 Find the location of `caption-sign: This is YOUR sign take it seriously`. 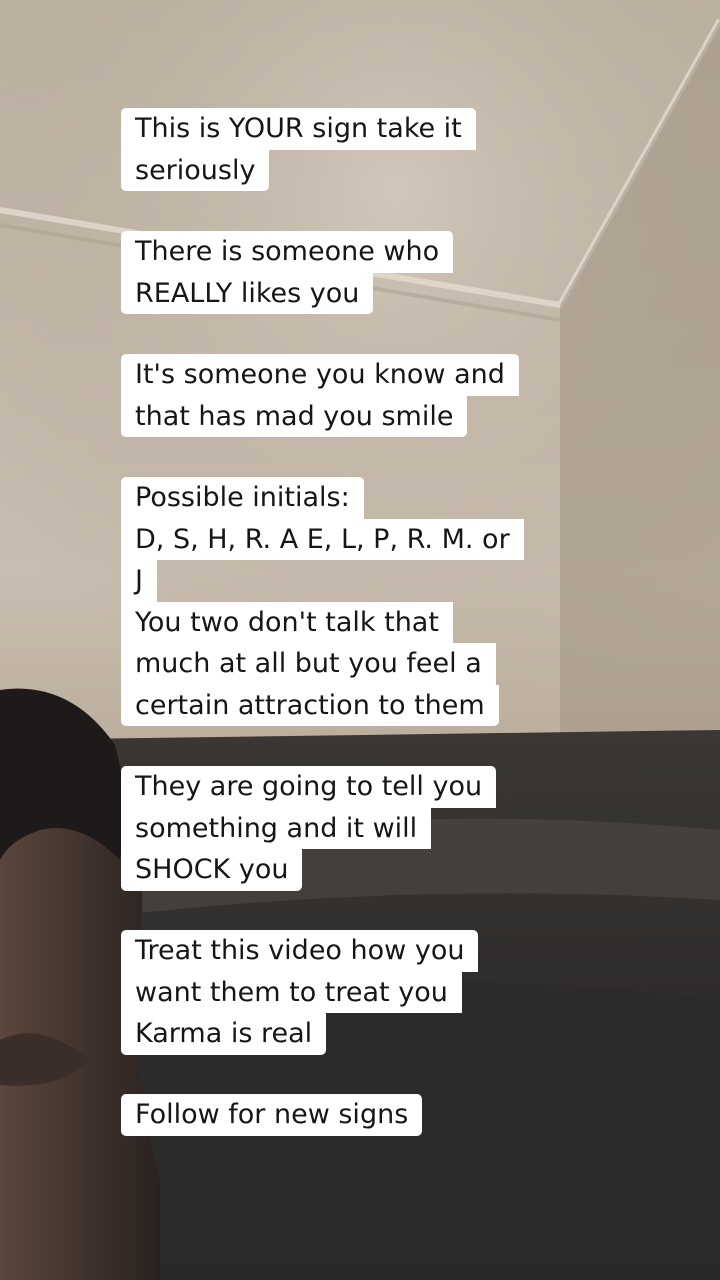

caption-sign: This is YOUR sign take it seriously is located at coordinates (298, 149).